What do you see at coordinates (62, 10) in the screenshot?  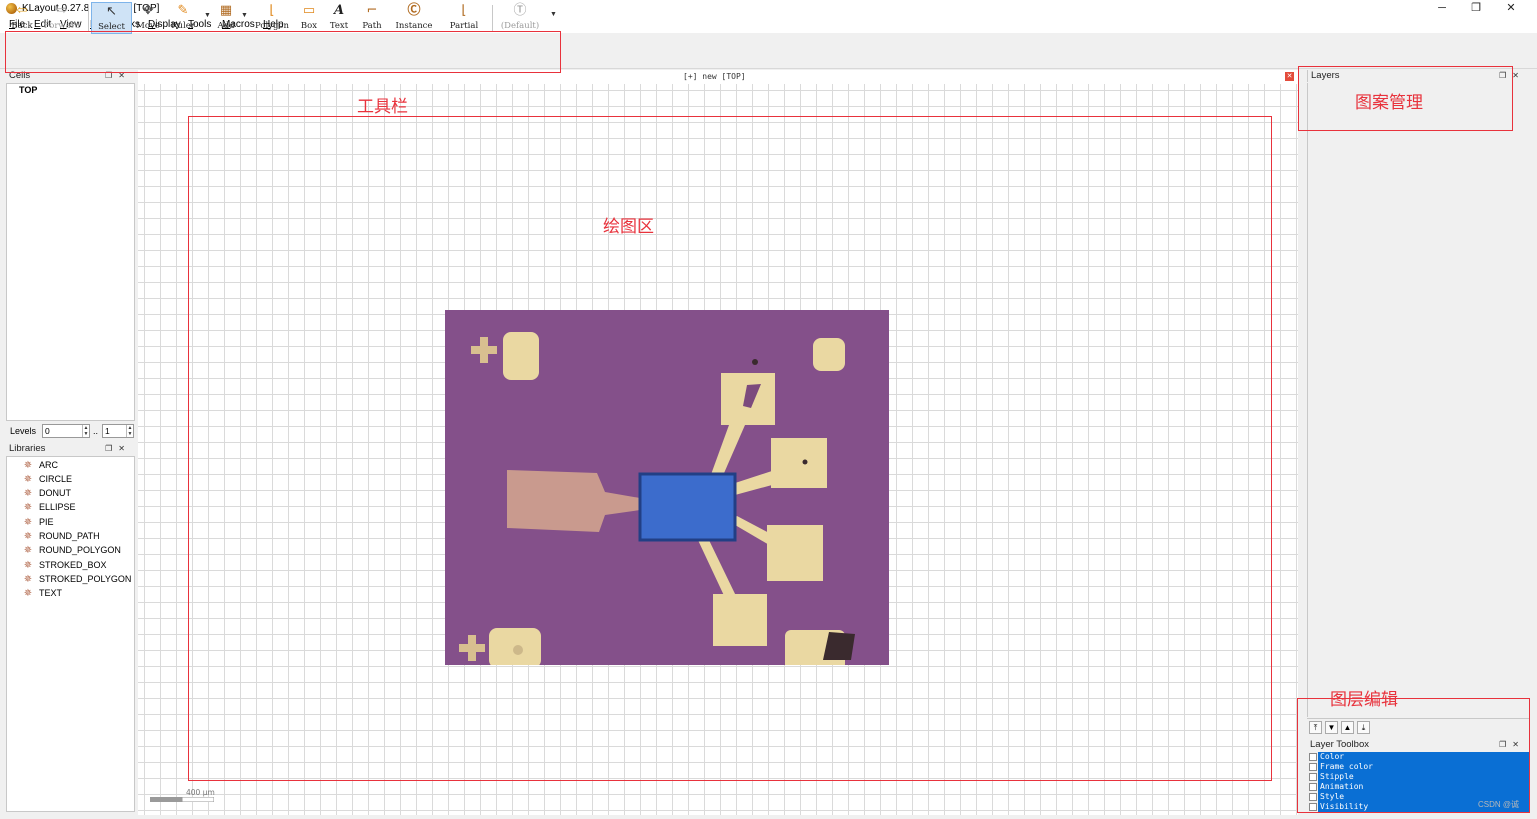 I see `forward-arrow-icon: ⇨` at bounding box center [62, 10].